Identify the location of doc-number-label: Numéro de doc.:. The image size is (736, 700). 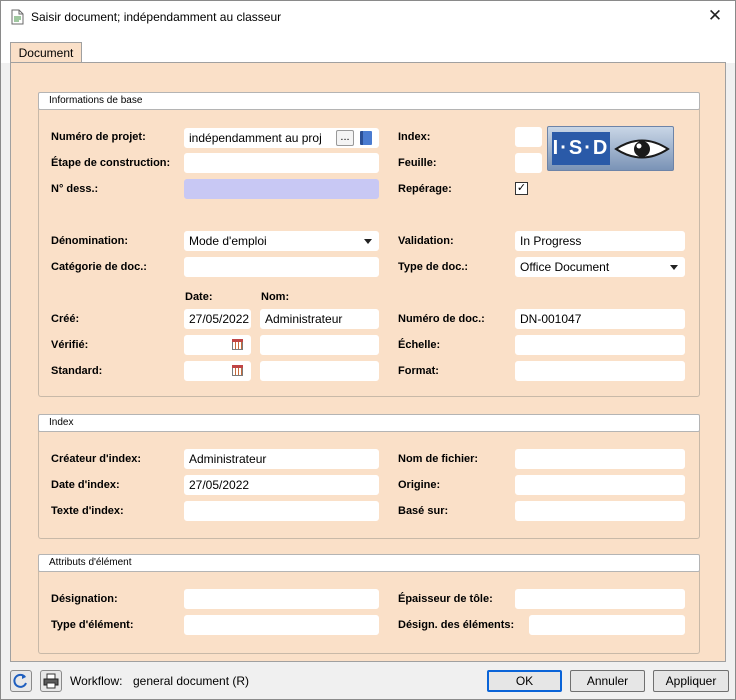
(441, 319).